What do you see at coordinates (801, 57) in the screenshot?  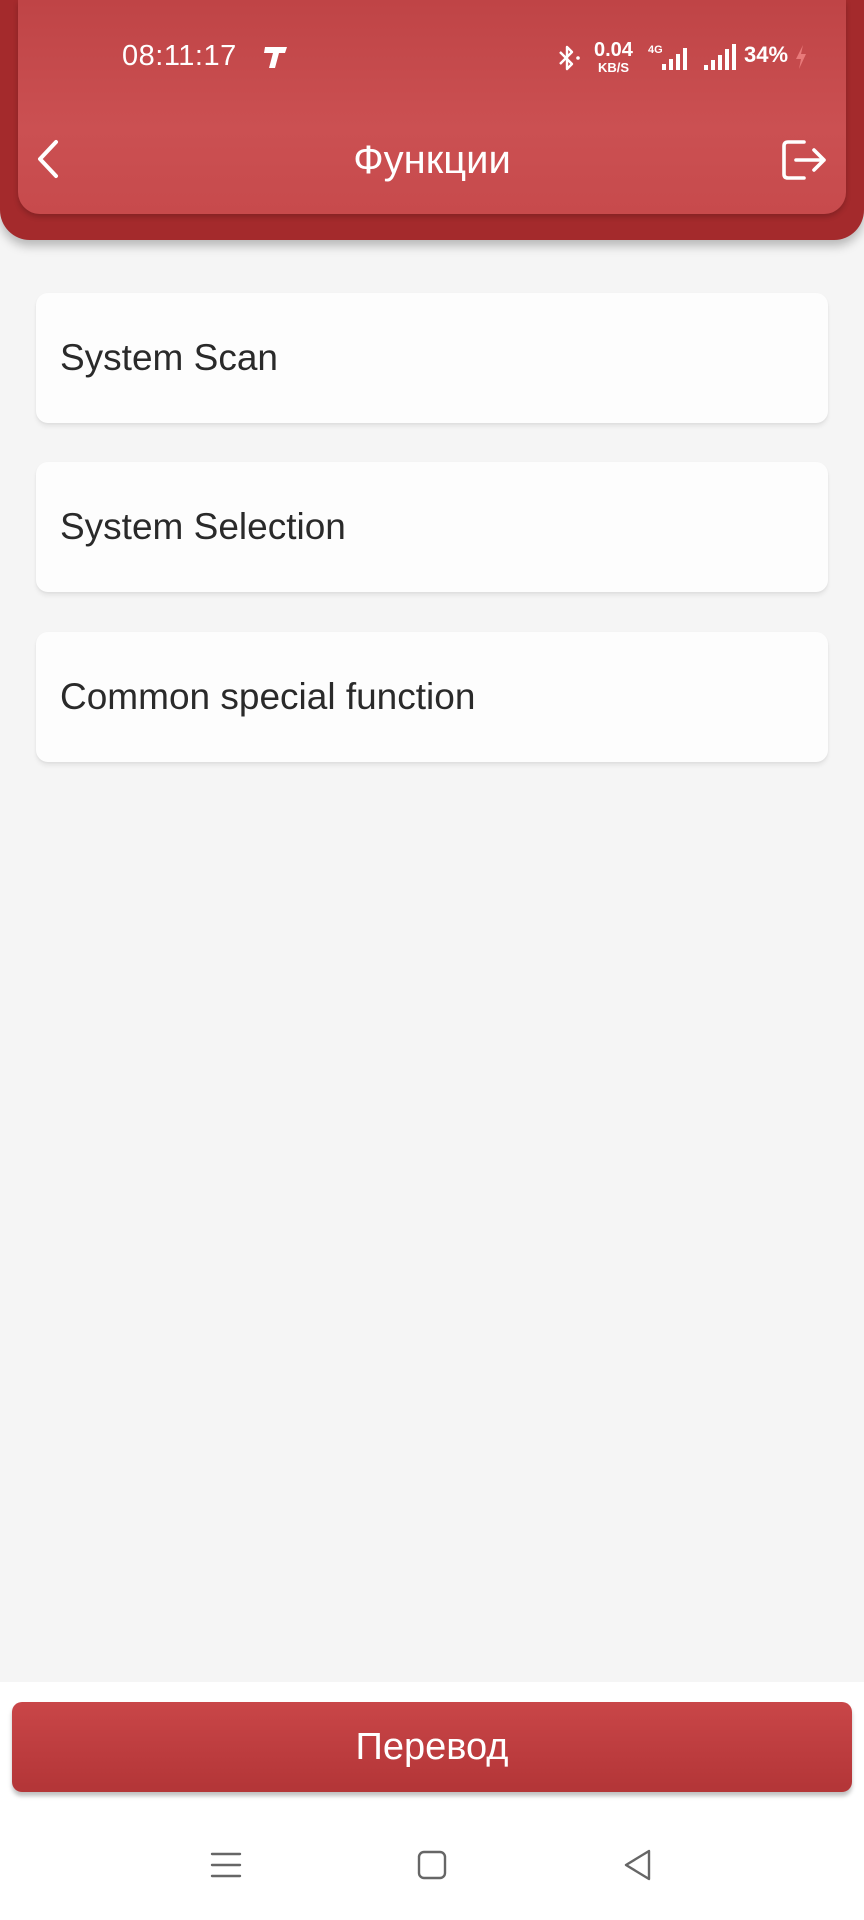 I see `charging-bolt-icon` at bounding box center [801, 57].